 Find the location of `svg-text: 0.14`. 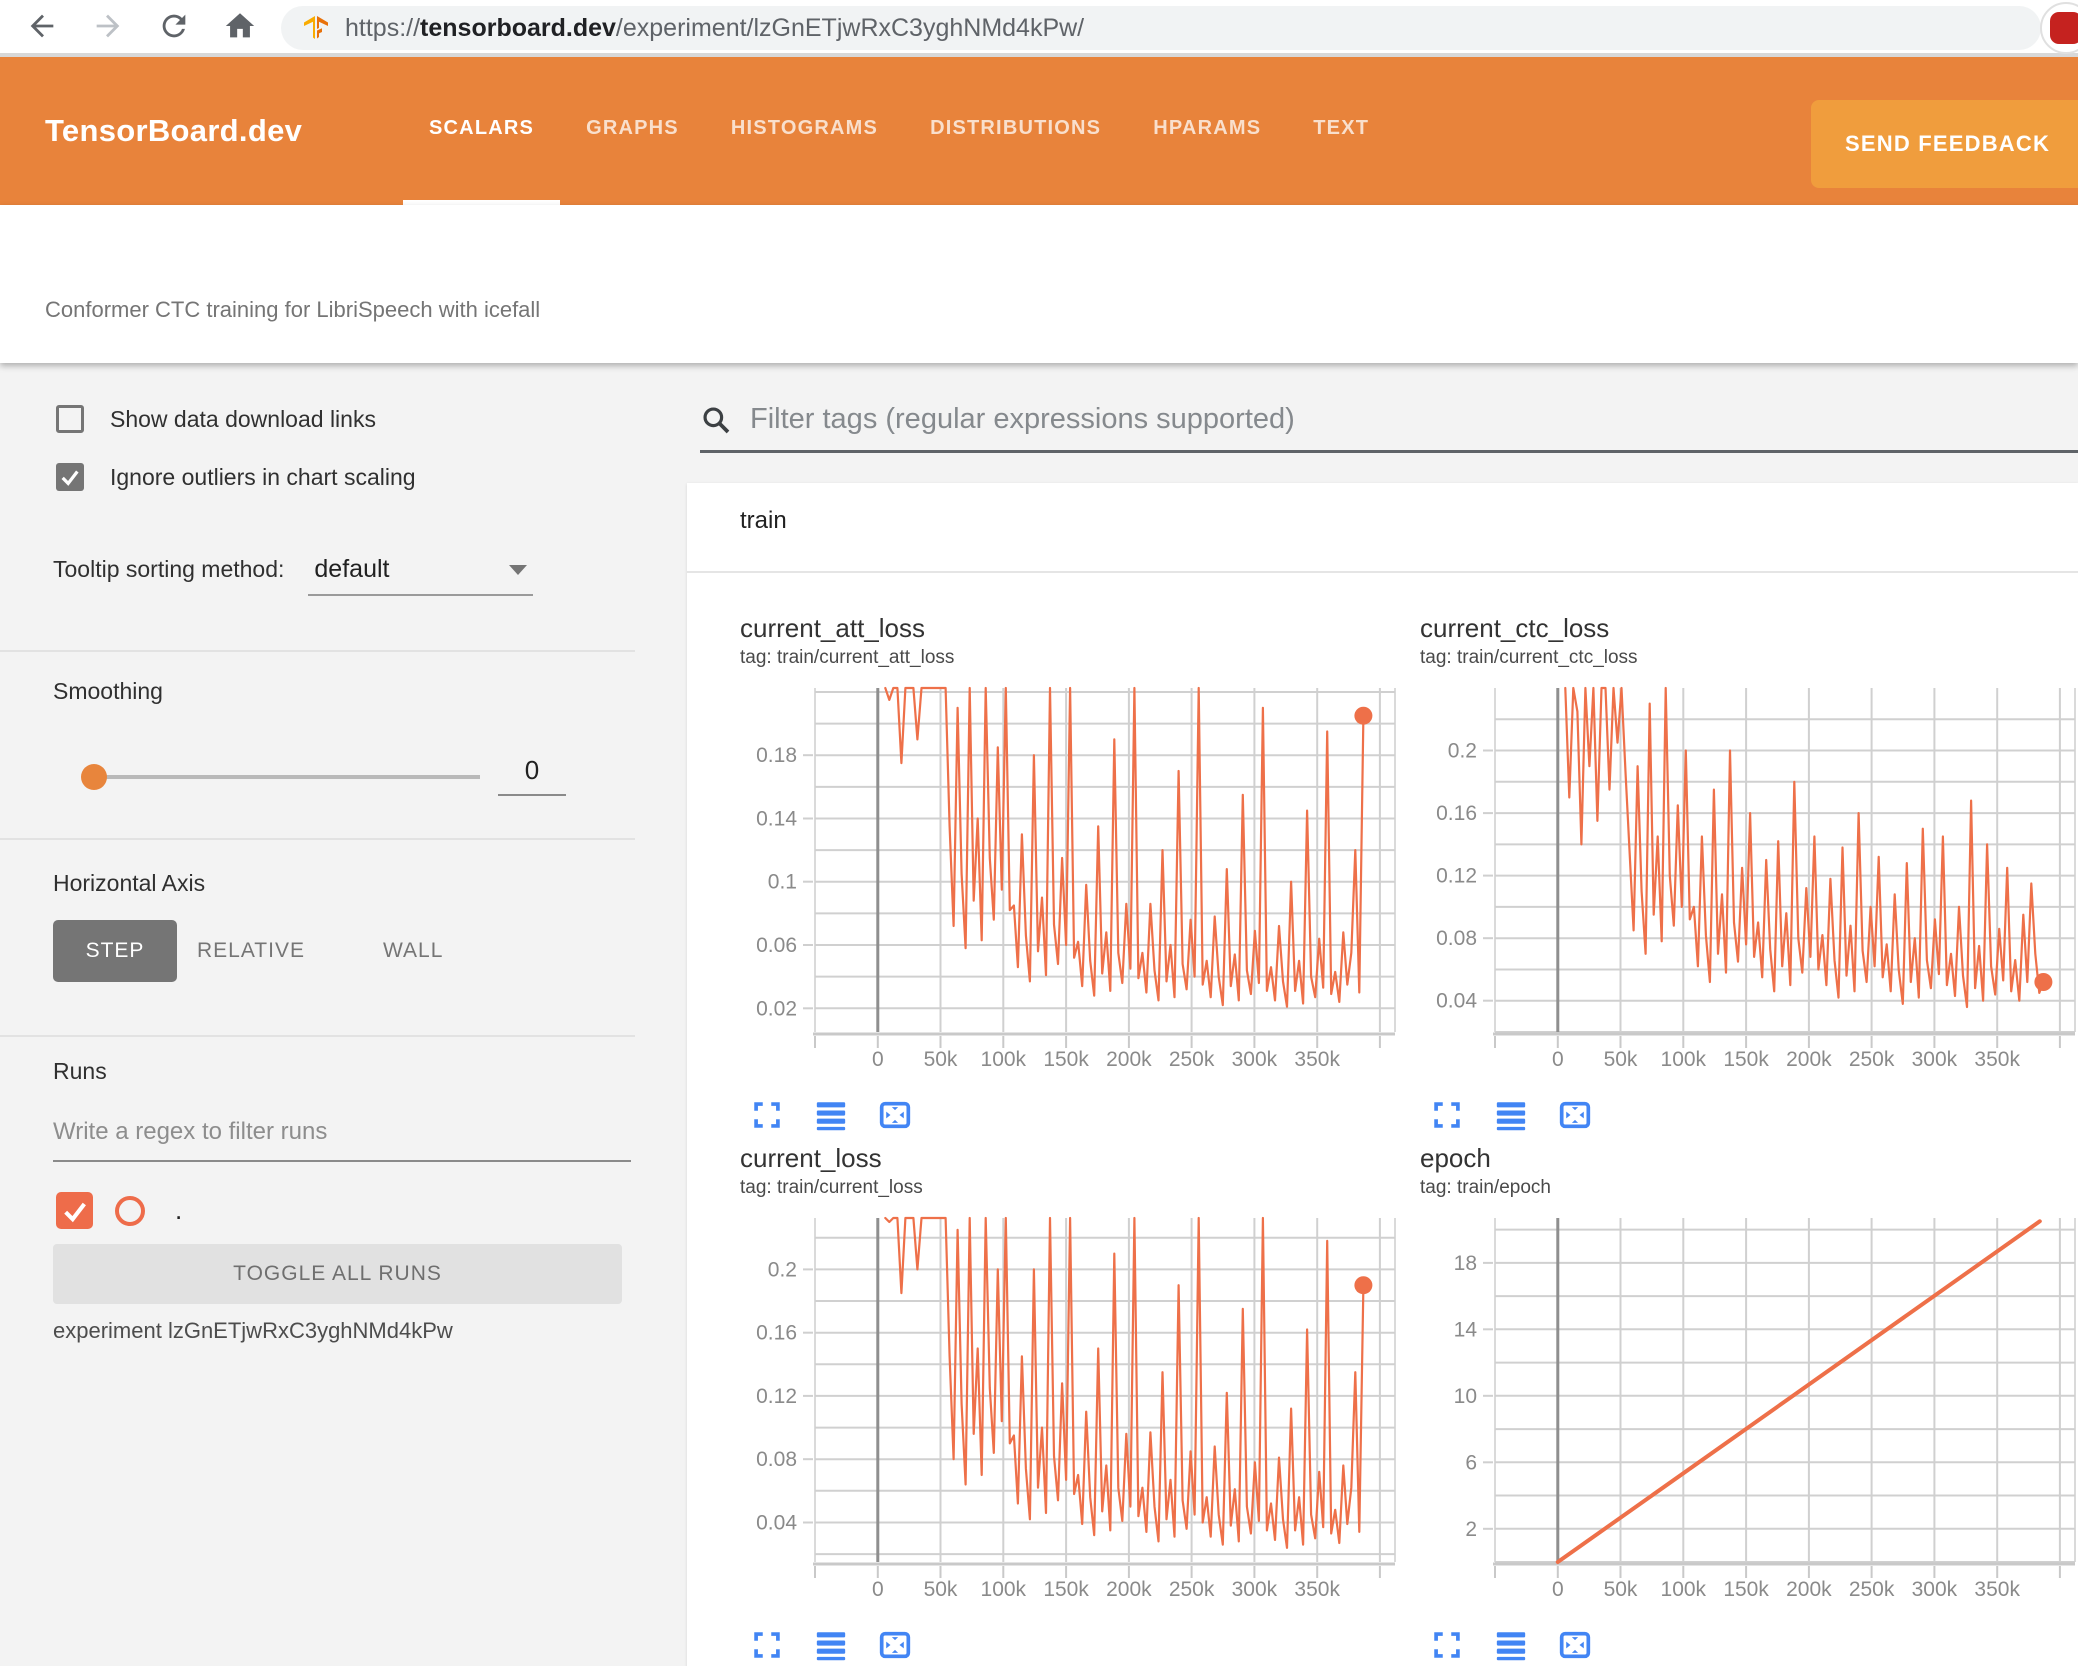

svg-text: 0.14 is located at coordinates (776, 819).